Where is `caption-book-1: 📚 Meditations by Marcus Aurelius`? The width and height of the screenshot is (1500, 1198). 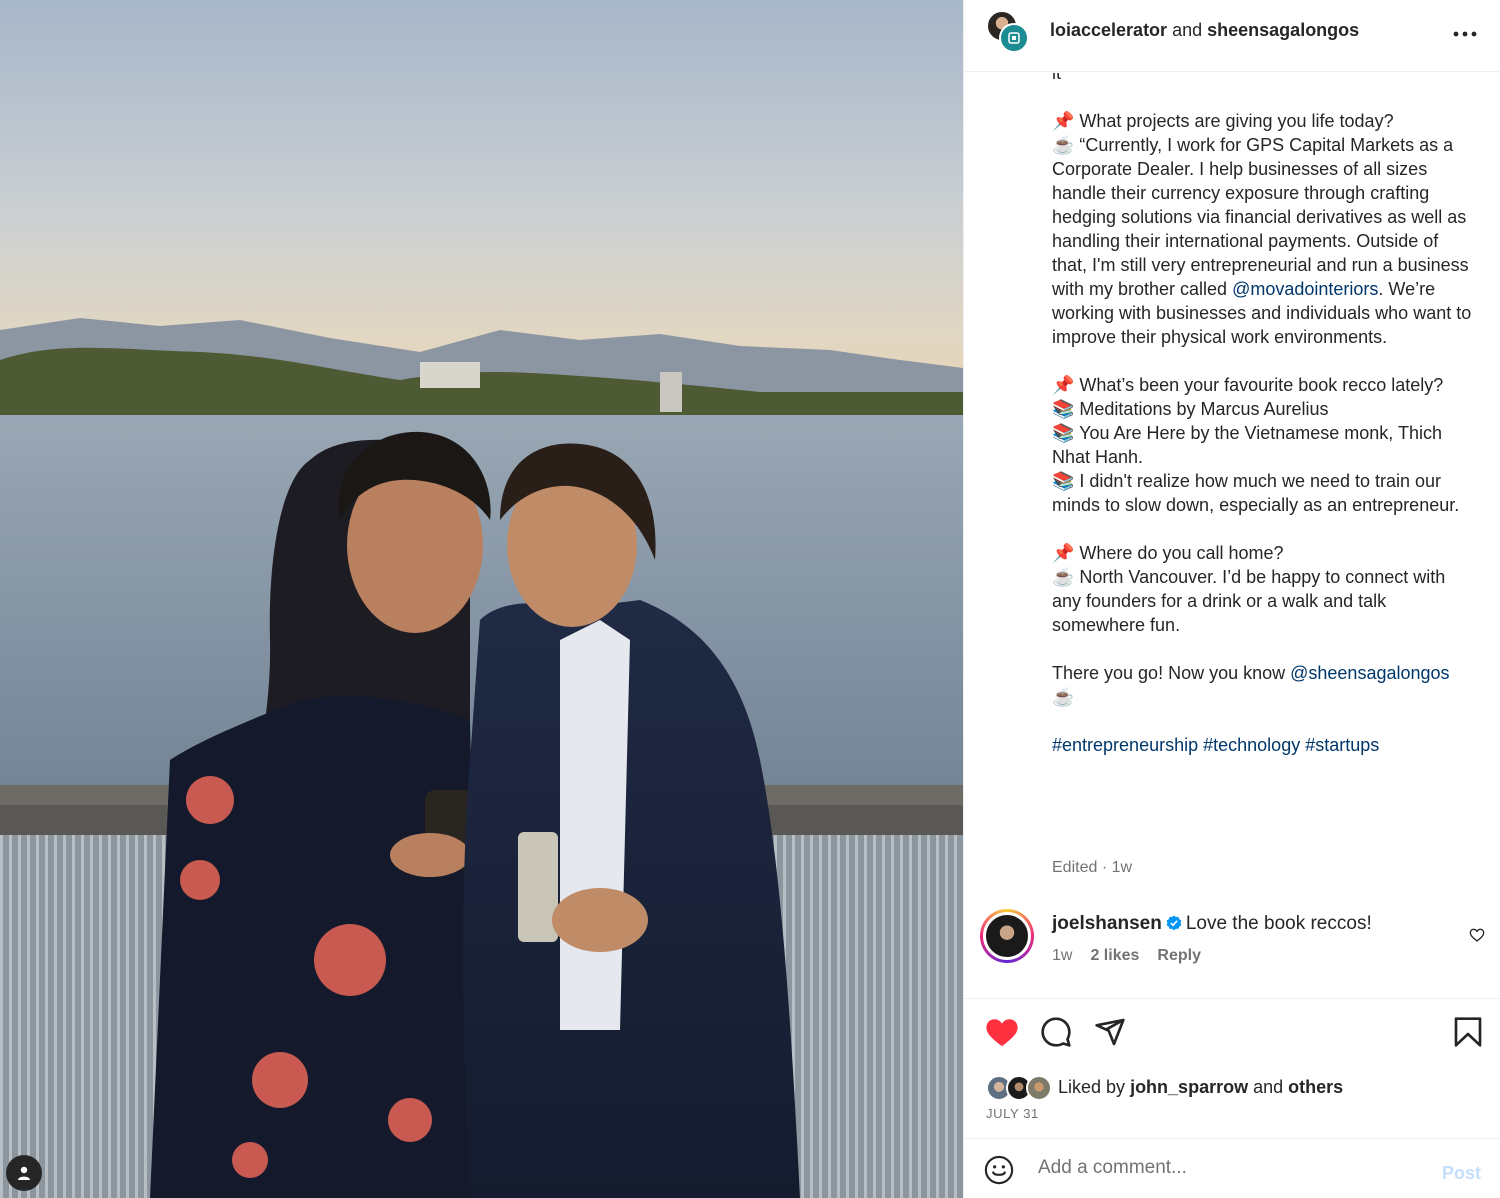
caption-book-1: 📚 Meditations by Marcus Aurelius is located at coordinates (1190, 409).